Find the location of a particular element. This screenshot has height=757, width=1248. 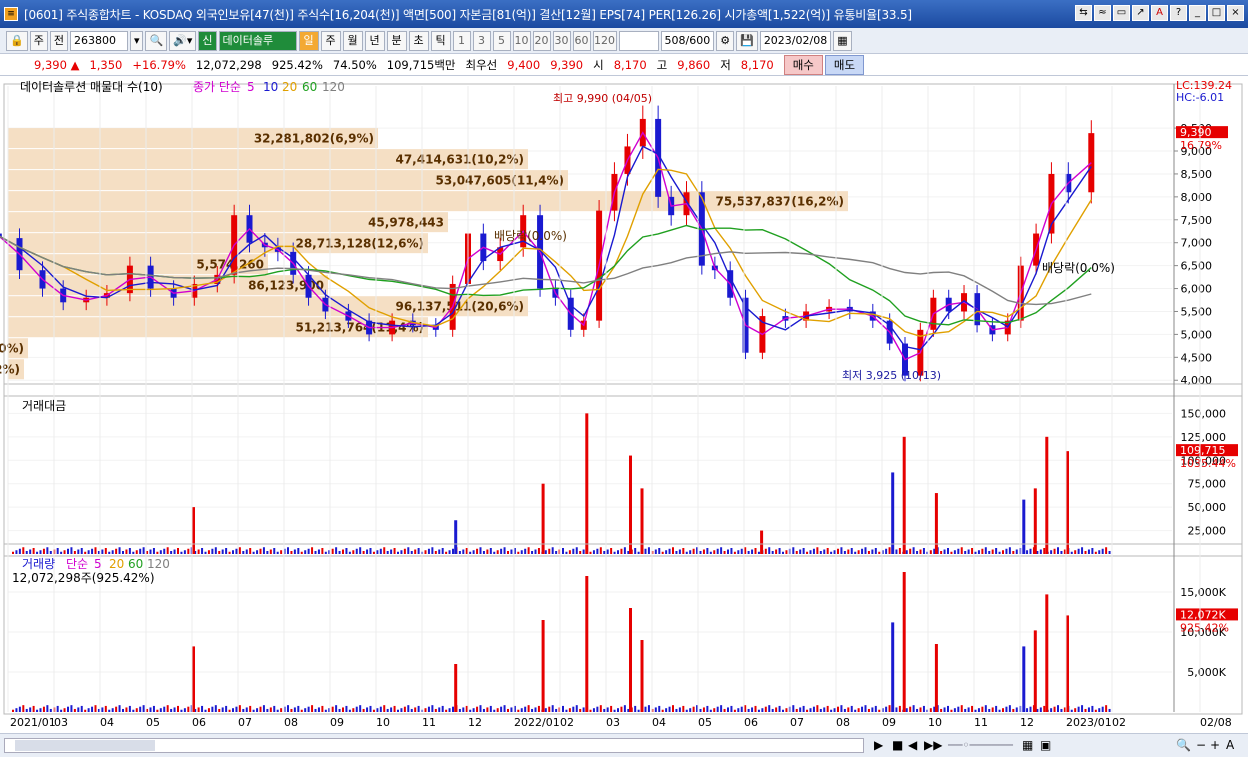

ma5-legend: 5 is located at coordinates (251, 87).